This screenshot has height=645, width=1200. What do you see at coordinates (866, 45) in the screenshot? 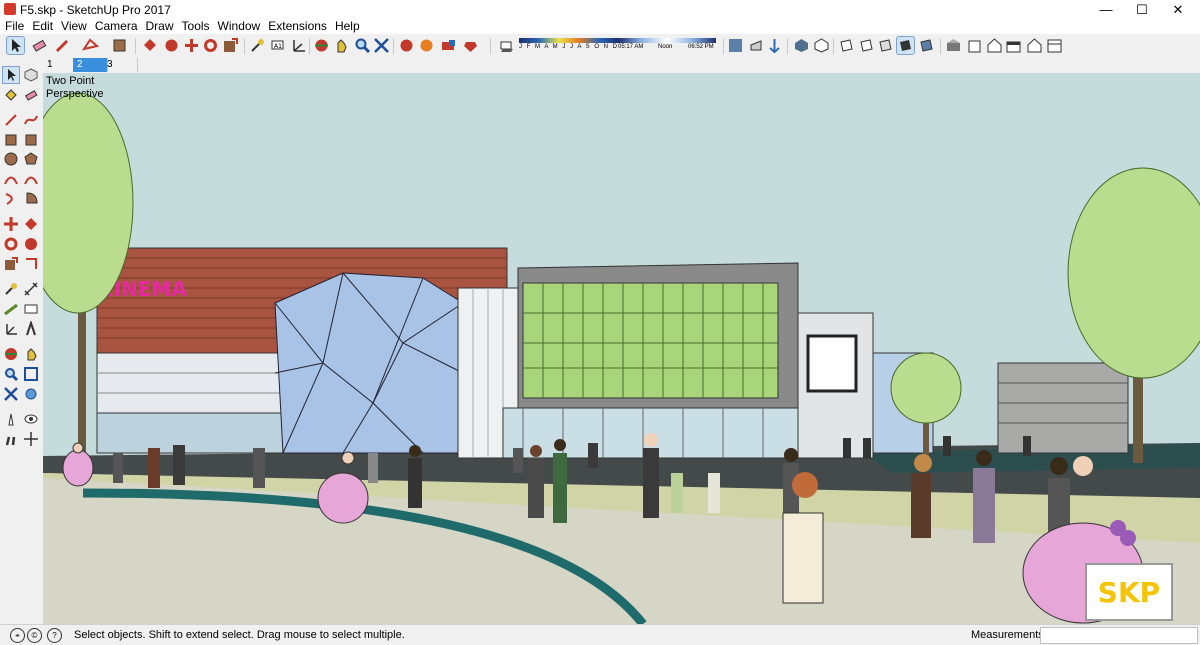
I see `shaded-icon` at bounding box center [866, 45].